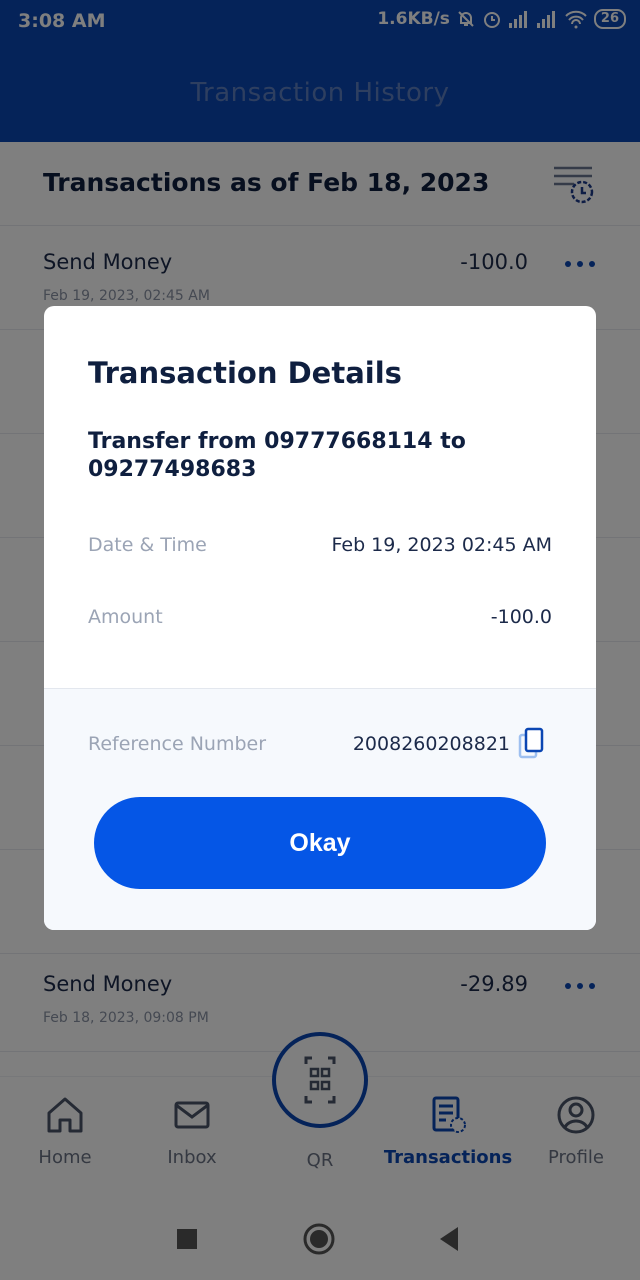 The image size is (640, 1280). I want to click on okay-button: Okay, so click(320, 843).